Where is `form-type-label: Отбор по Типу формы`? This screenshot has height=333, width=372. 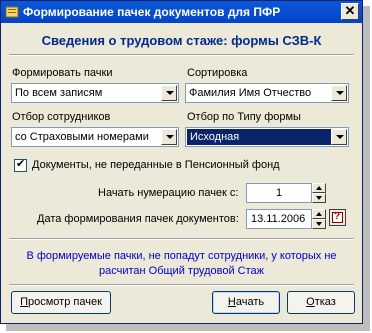 form-type-label: Отбор по Типу формы is located at coordinates (244, 117).